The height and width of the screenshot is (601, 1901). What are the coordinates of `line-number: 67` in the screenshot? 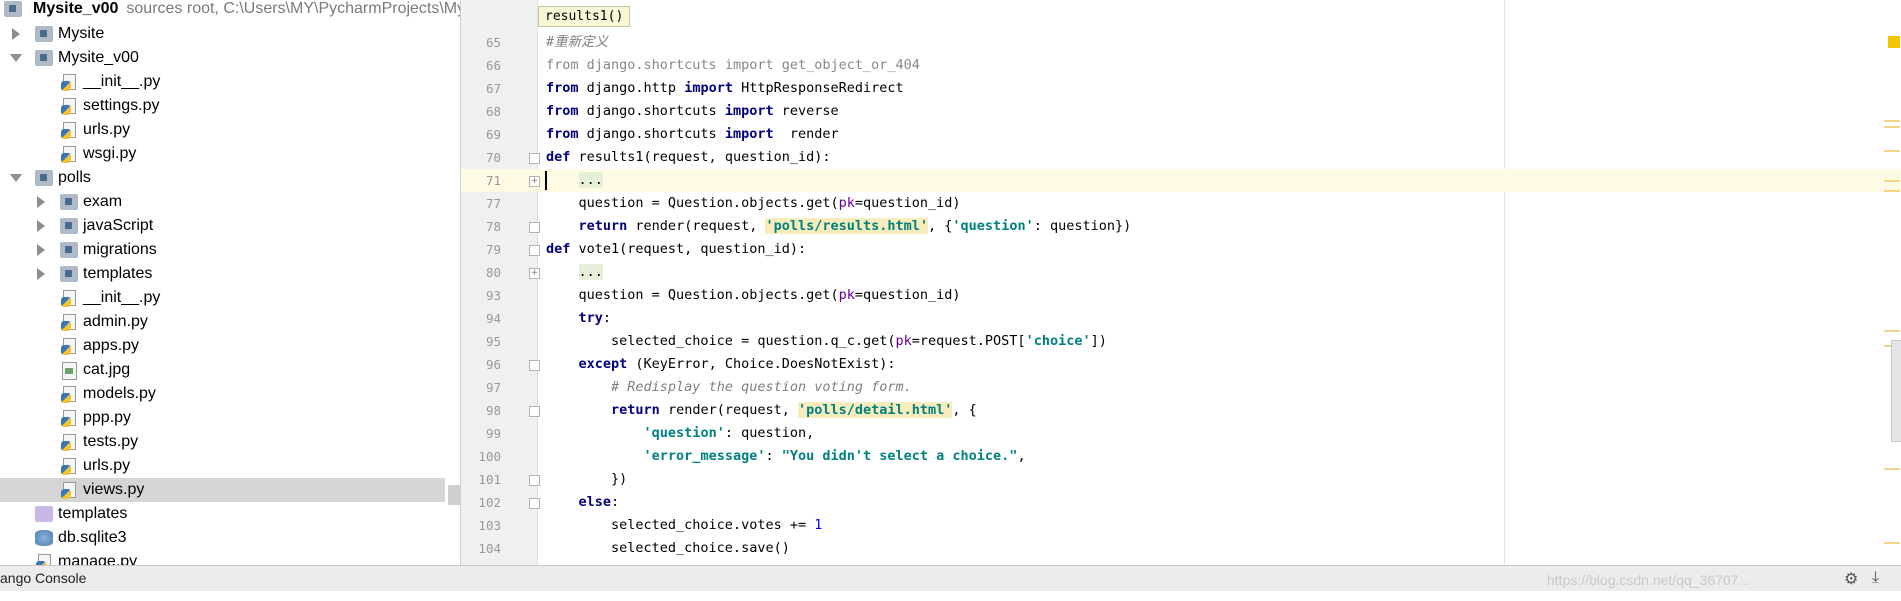 It's located at (493, 88).